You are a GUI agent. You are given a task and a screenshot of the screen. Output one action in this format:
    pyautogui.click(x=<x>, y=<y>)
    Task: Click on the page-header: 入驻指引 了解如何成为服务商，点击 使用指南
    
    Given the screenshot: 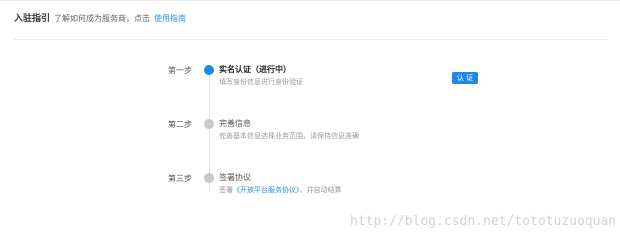 What is the action you would take?
    pyautogui.click(x=100, y=19)
    